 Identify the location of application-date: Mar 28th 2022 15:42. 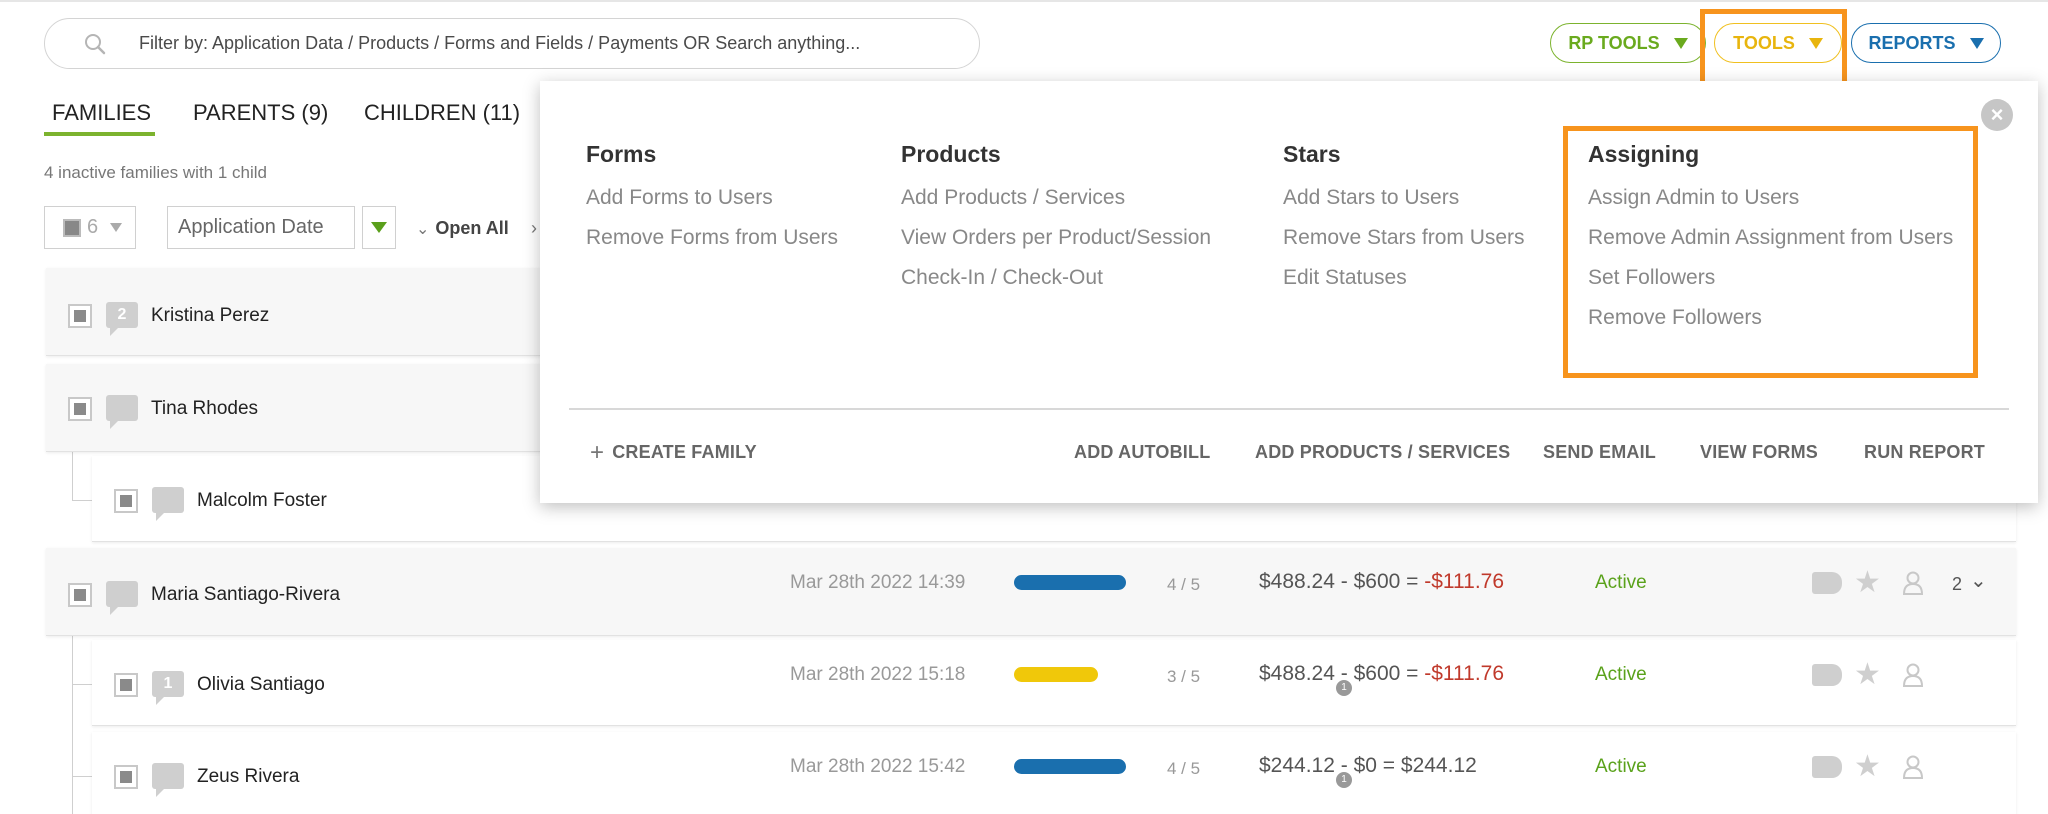
(878, 766).